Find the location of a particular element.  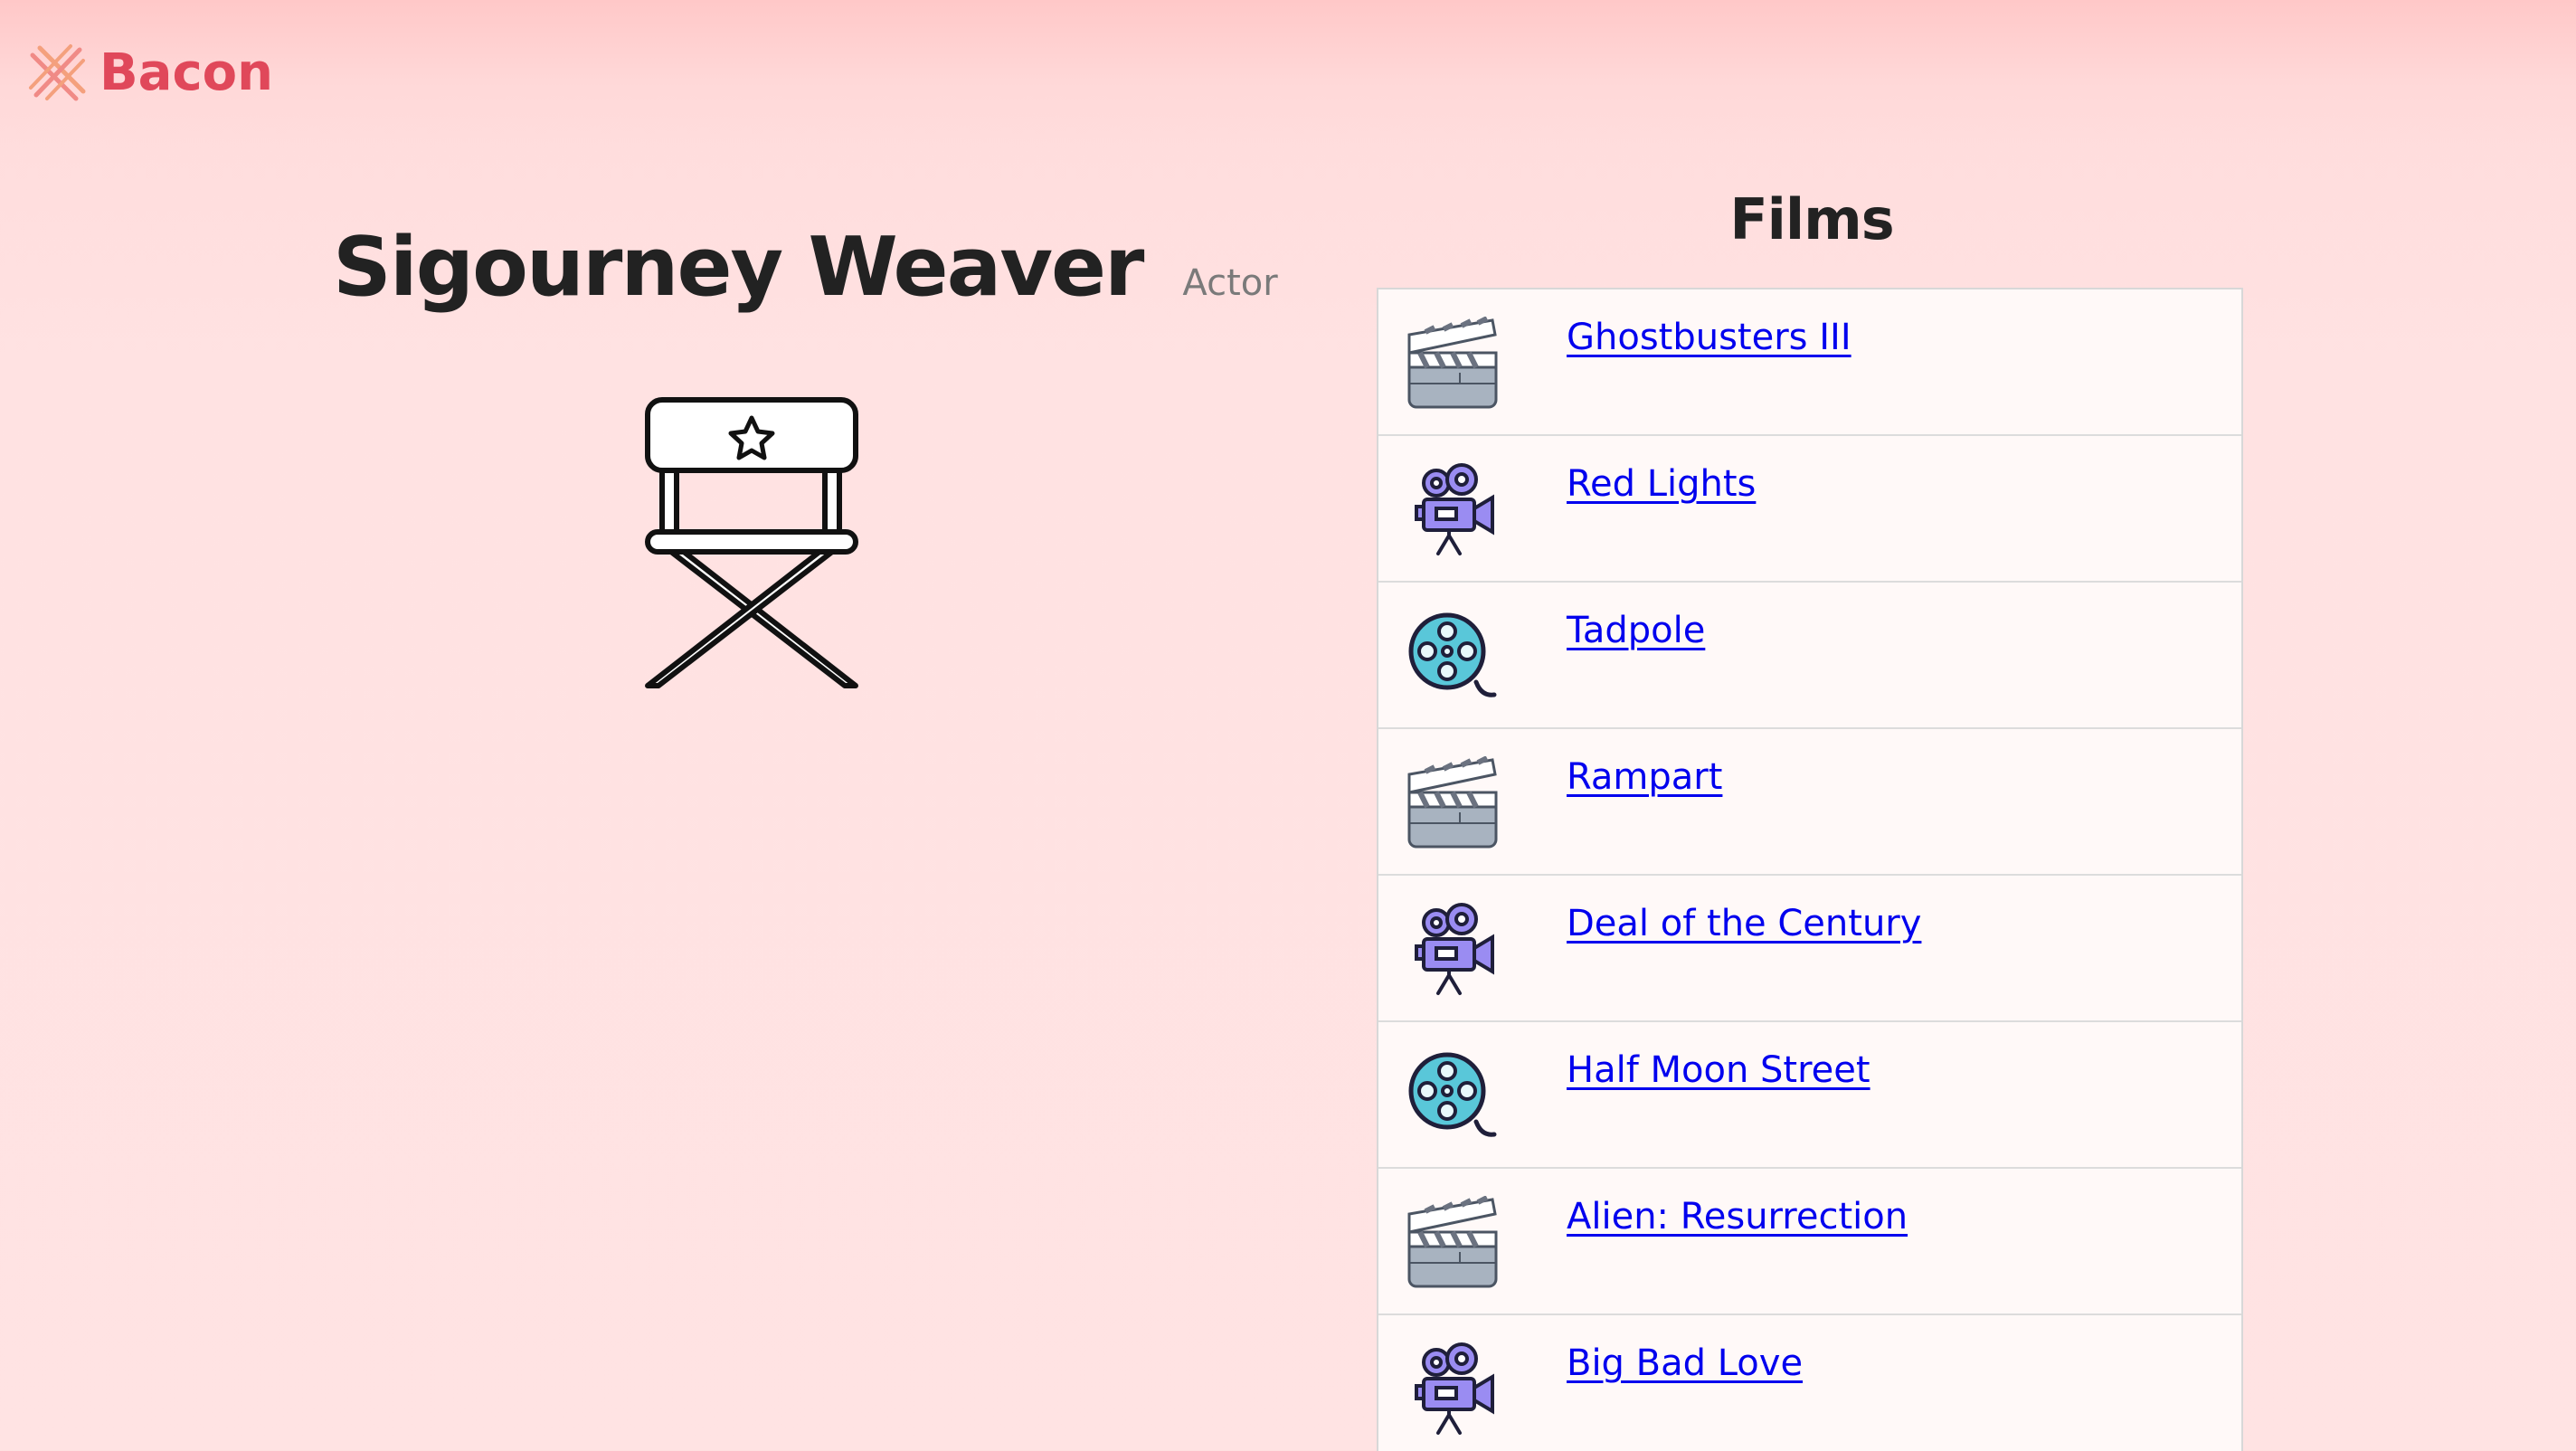

film-list-item: Rampart is located at coordinates (1809, 802).